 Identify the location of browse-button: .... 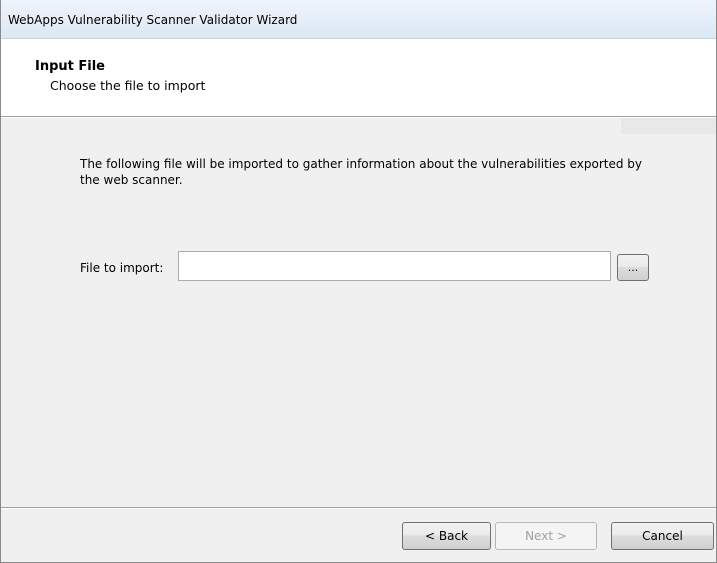
(633, 267).